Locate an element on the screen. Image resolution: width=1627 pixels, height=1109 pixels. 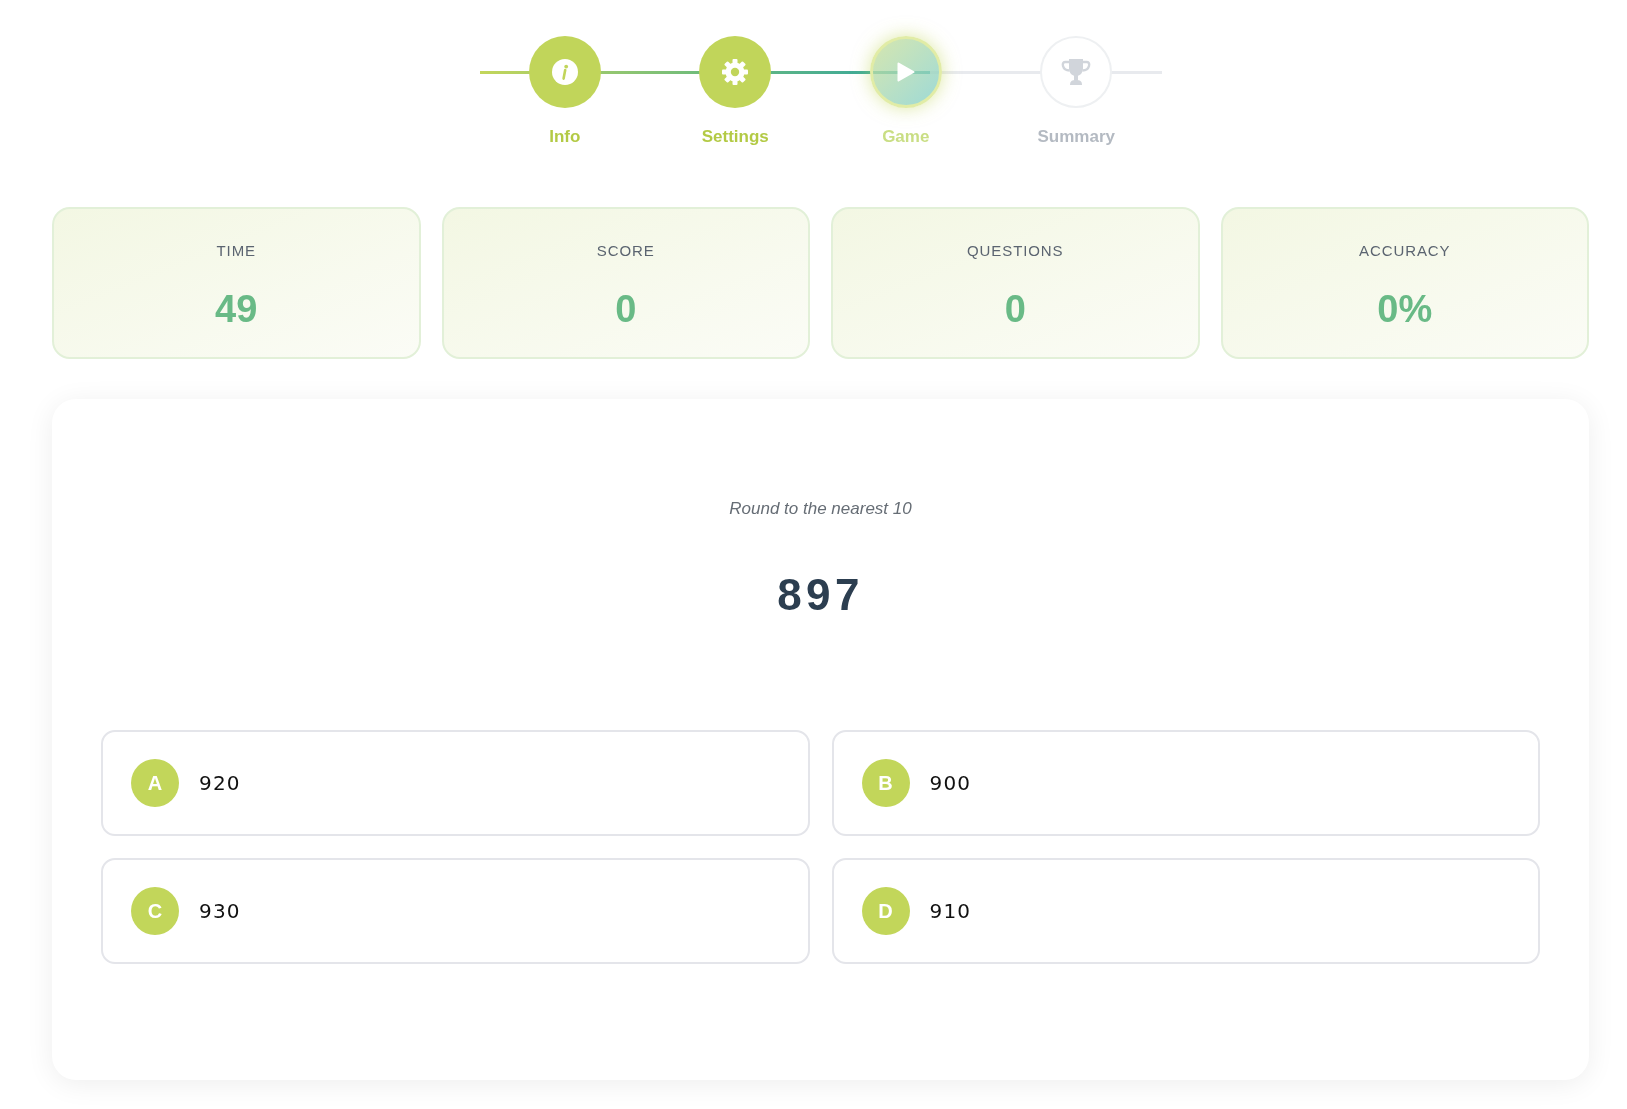
step-label: Game is located at coordinates (906, 137).